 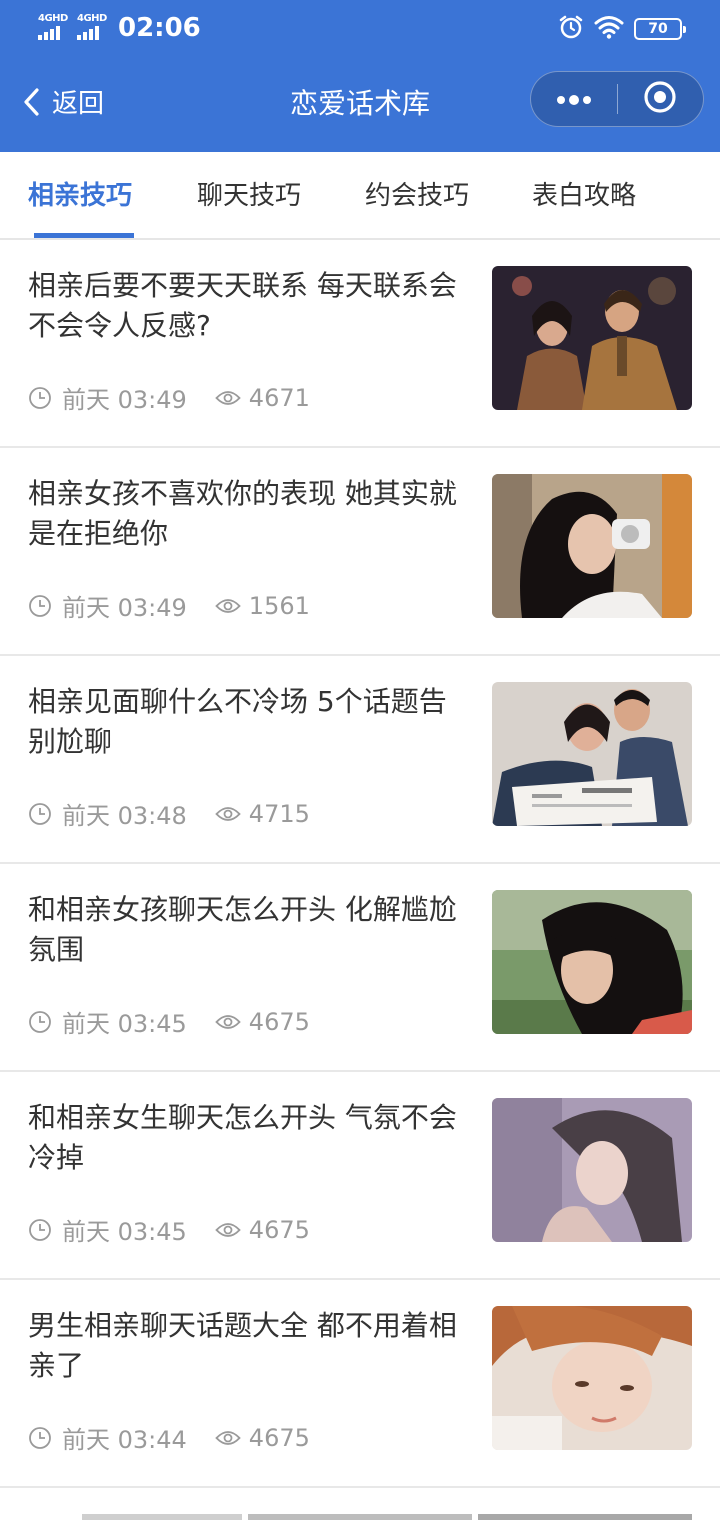 I want to click on battery-indicator: 70, so click(x=660, y=29).